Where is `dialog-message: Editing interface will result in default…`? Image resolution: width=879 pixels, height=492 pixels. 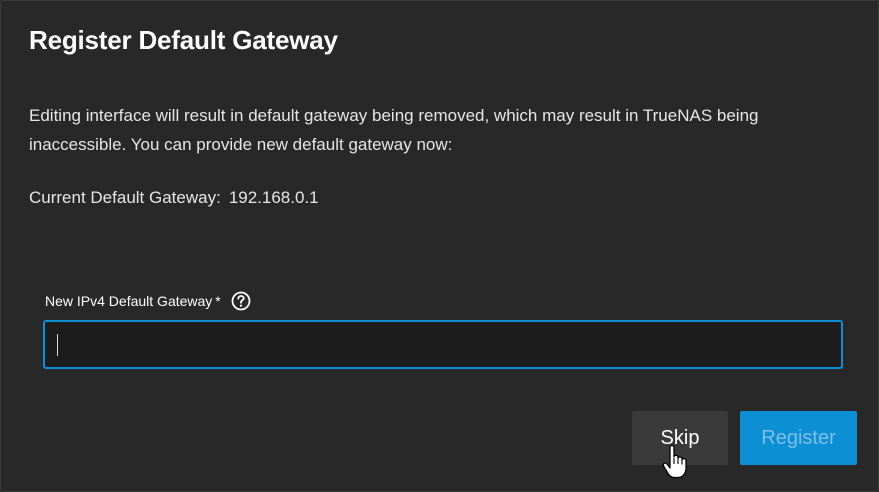 dialog-message: Editing interface will result in default… is located at coordinates (394, 130).